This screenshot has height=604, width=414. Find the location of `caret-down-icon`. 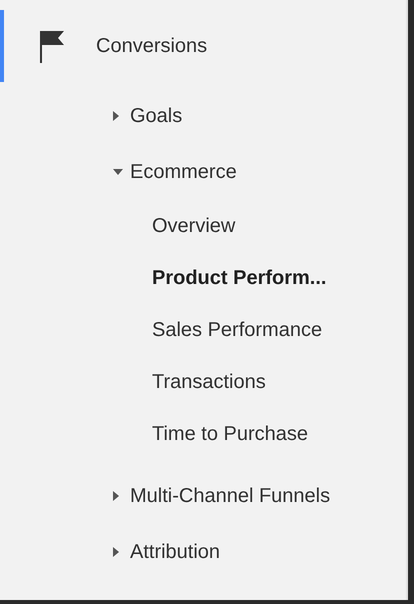

caret-down-icon is located at coordinates (118, 172).